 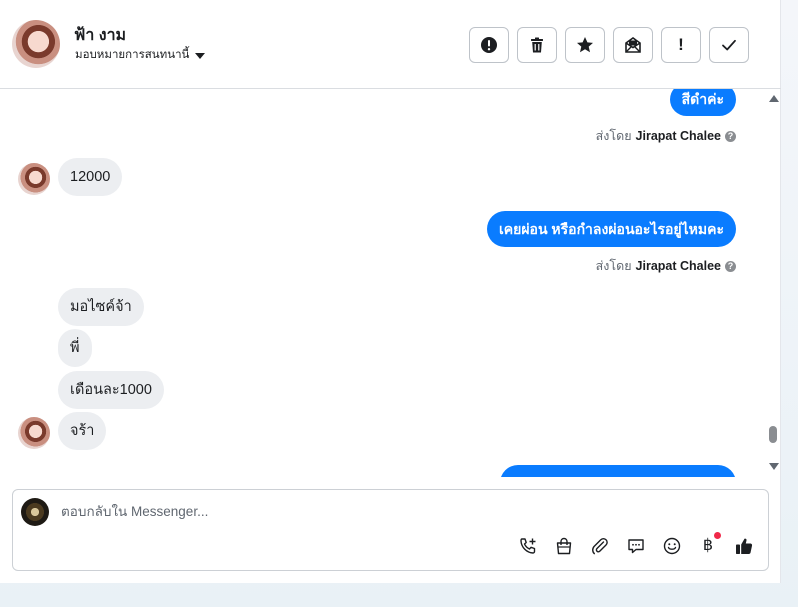 I want to click on paperclip-icon, so click(x=600, y=546).